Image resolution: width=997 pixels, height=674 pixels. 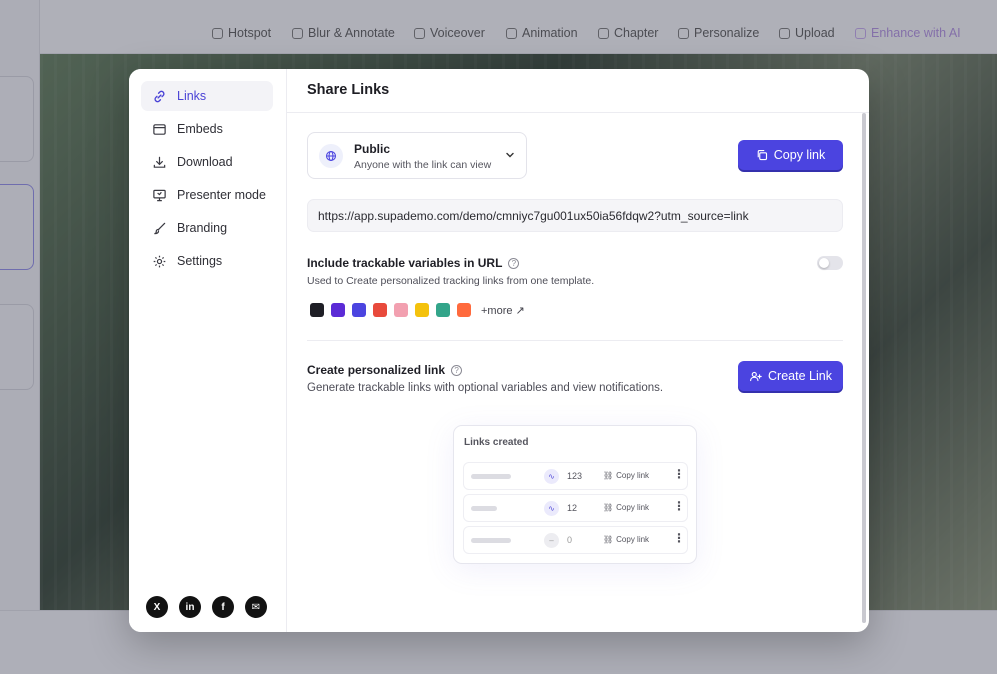 I want to click on link-icon, so click(x=159, y=96).